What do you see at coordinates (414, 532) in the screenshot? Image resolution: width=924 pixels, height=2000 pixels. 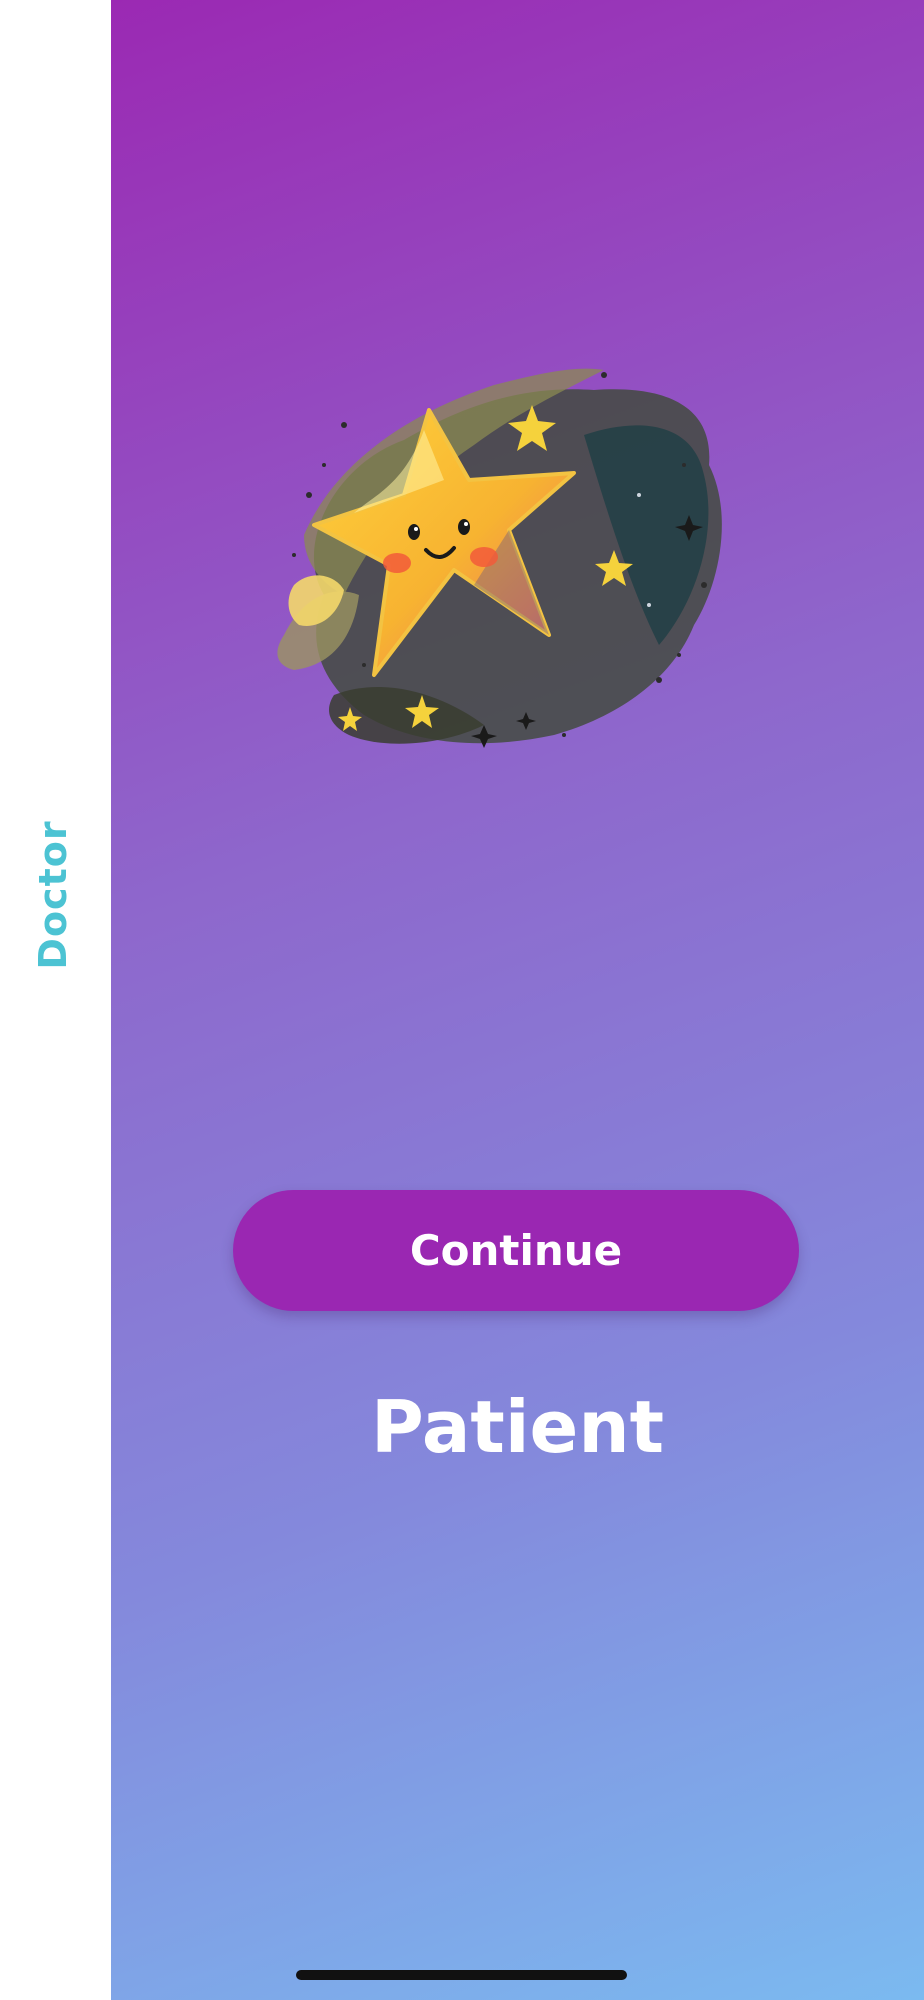 I see `star-left-eye` at bounding box center [414, 532].